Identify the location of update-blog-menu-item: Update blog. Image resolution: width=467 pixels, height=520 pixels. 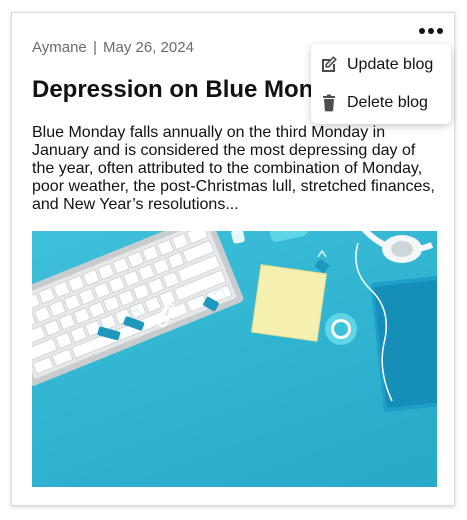
(381, 65).